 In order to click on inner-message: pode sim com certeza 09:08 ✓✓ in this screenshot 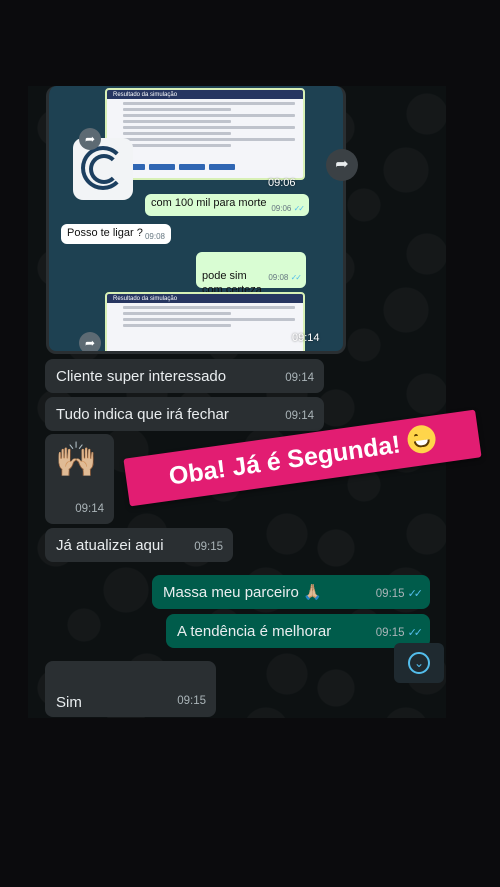, I will do `click(251, 274)`.